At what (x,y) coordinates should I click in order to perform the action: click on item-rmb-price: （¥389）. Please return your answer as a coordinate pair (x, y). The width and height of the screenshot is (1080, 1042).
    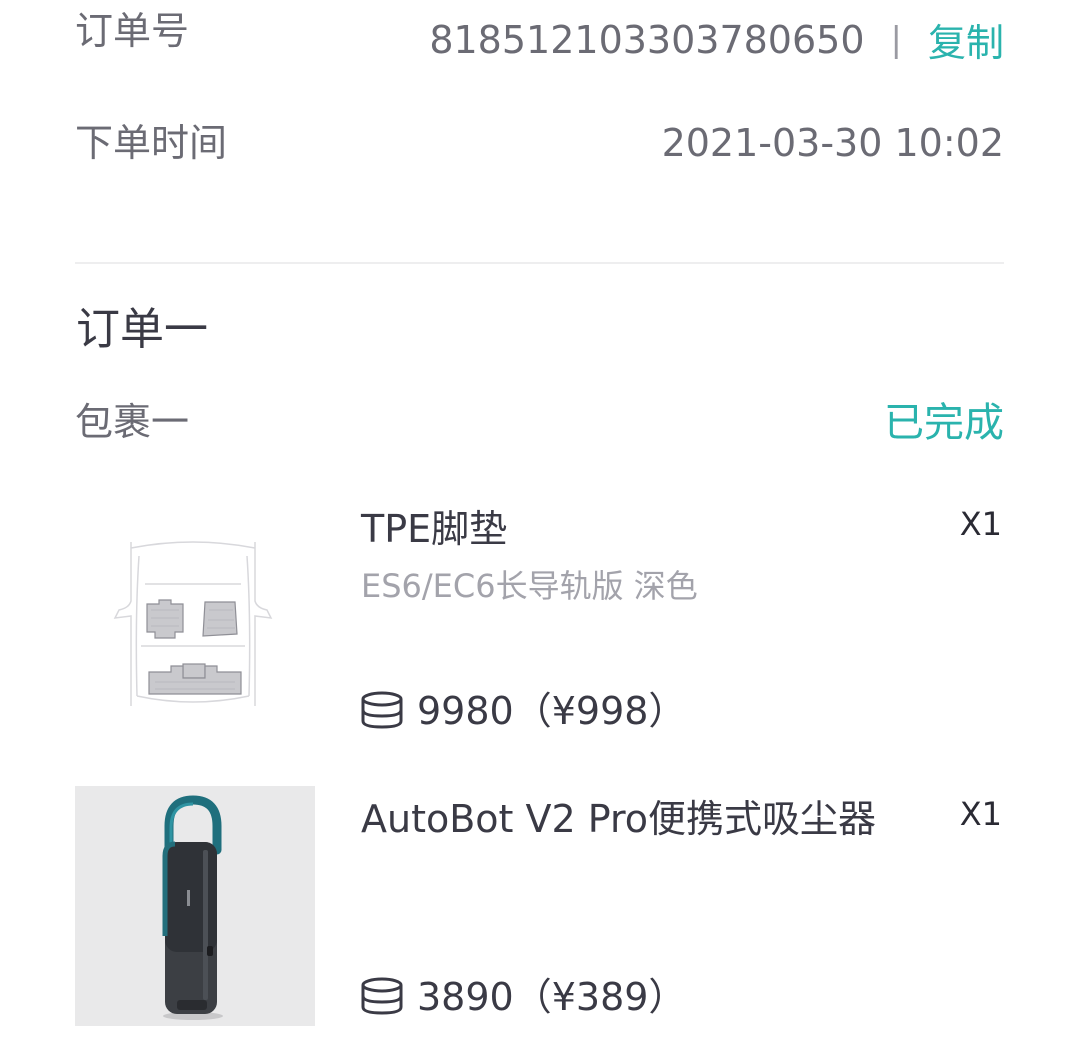
    Looking at the image, I should click on (600, 997).